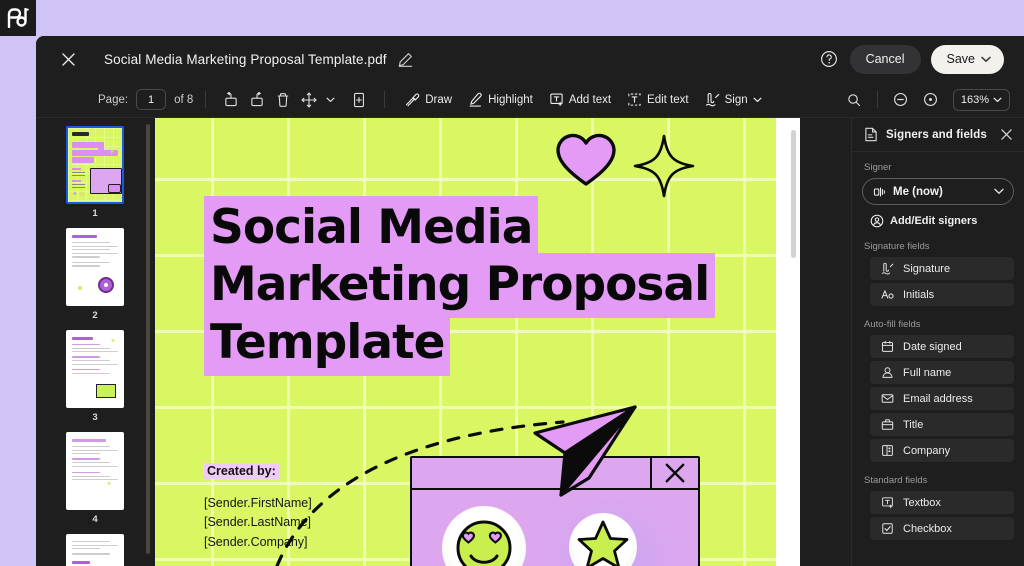 Image resolution: width=1024 pixels, height=566 pixels. I want to click on sign-tool: Sign, so click(733, 100).